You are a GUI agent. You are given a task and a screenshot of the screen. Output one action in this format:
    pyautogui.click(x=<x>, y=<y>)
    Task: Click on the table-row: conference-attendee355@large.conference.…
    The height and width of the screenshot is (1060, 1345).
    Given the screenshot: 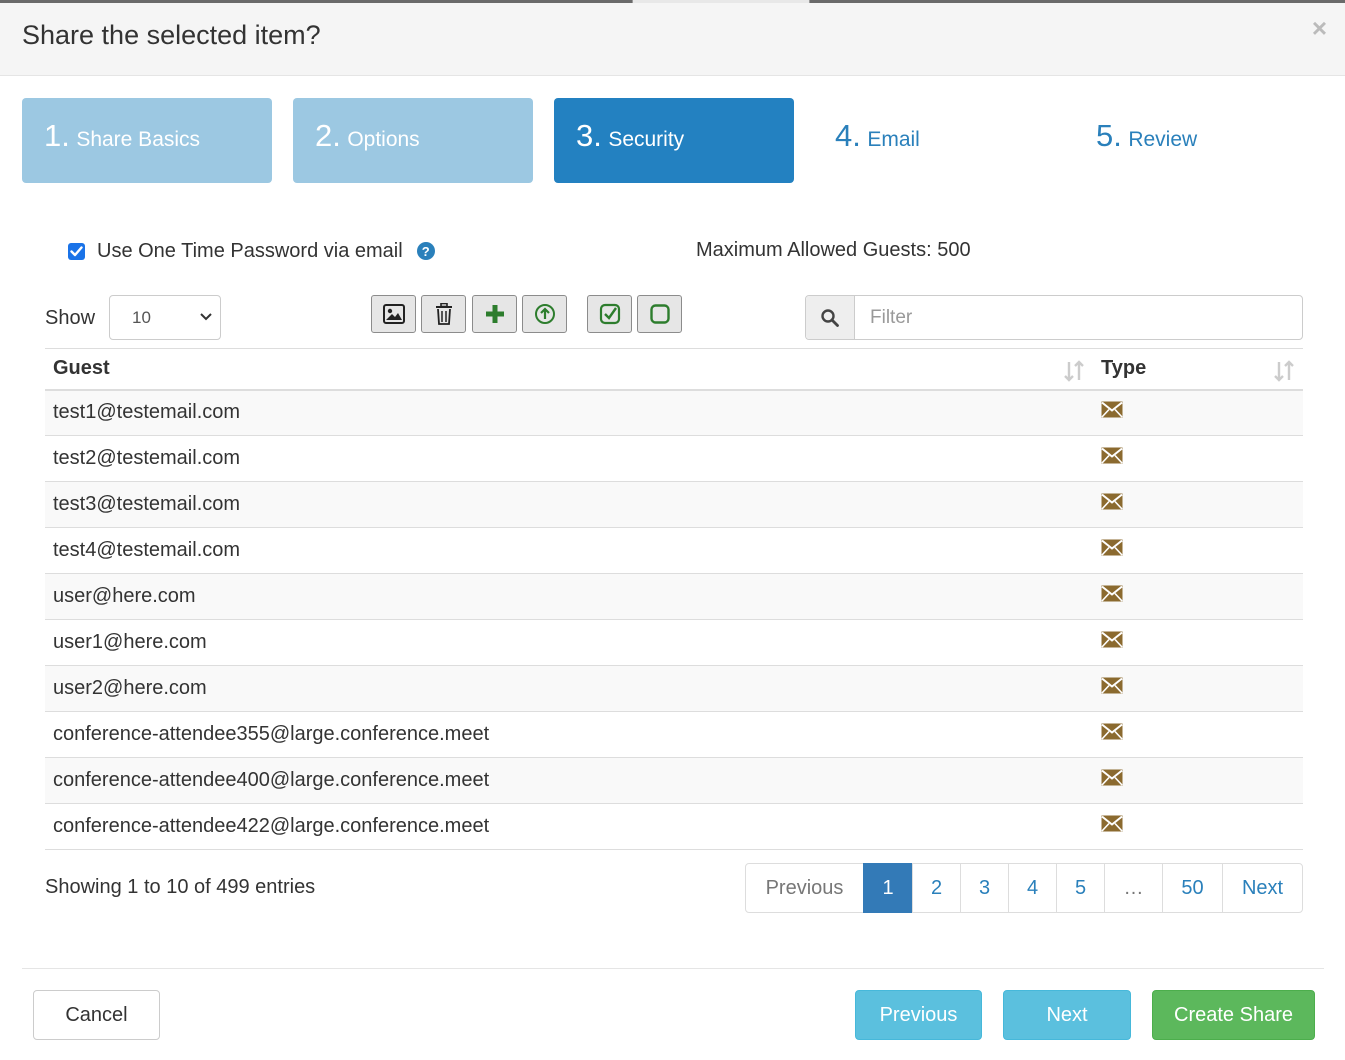 What is the action you would take?
    pyautogui.click(x=674, y=734)
    